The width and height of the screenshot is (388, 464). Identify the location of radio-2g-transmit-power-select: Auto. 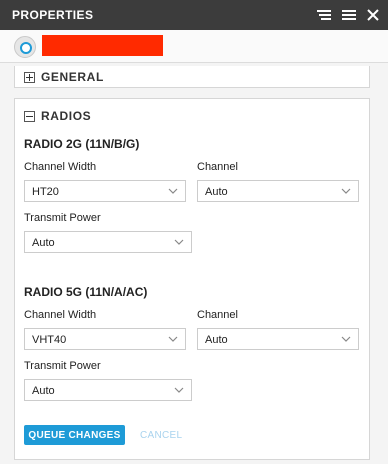
(108, 242).